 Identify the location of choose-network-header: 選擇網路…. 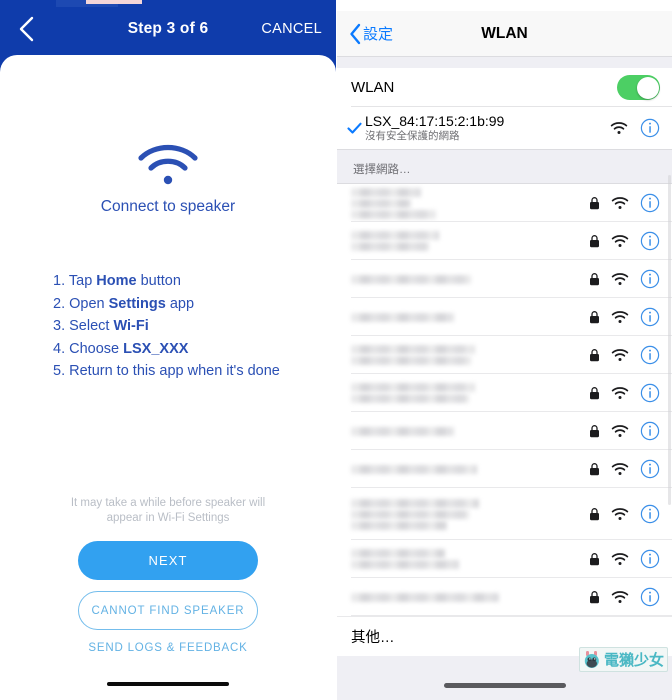
(504, 166).